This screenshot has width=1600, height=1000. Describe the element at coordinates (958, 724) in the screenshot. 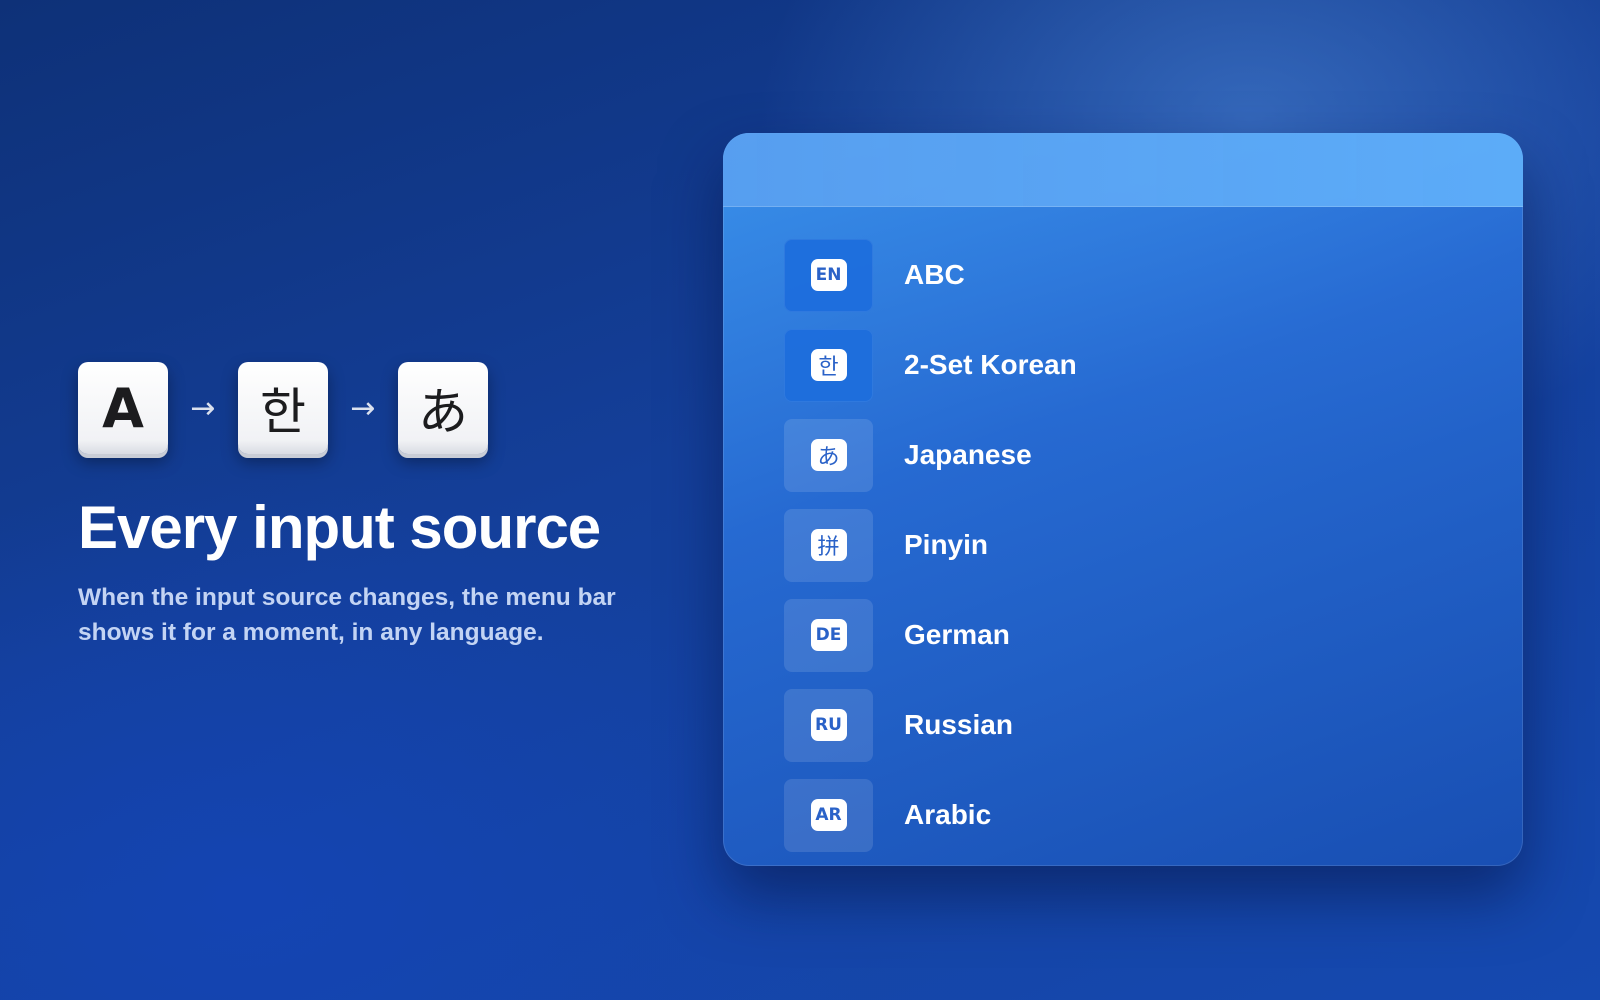

I see `input-source-label: Russian` at that location.